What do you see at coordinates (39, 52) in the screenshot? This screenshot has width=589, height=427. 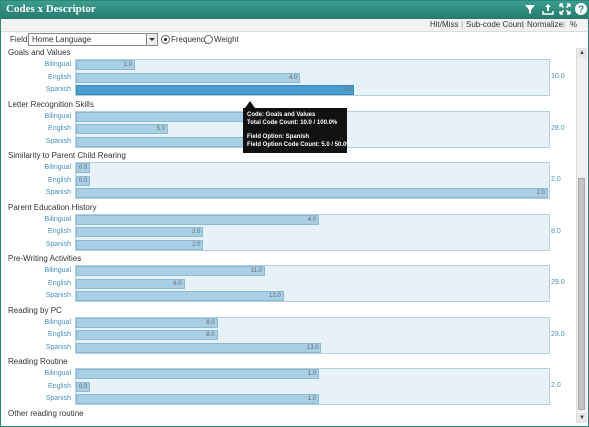 I see `section-title: Goals and Values` at bounding box center [39, 52].